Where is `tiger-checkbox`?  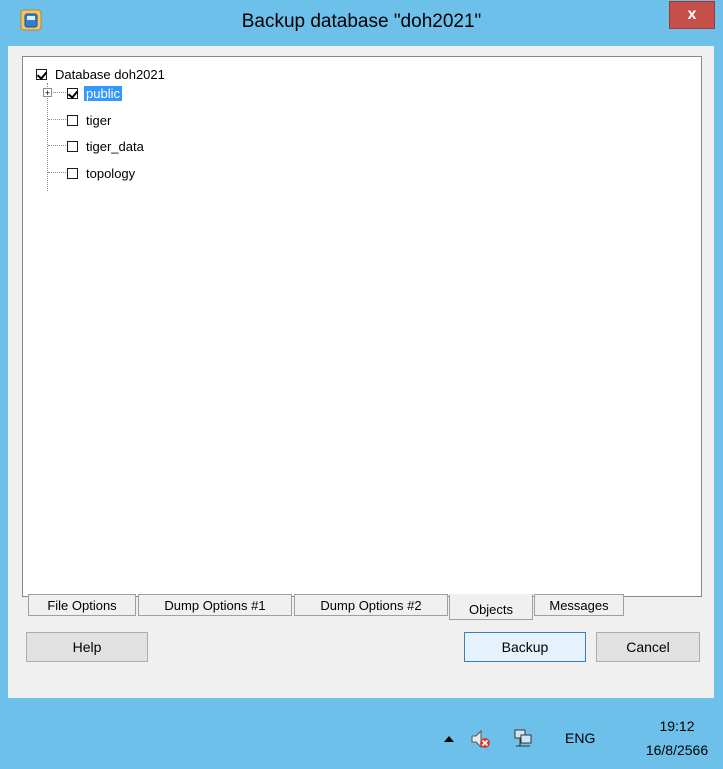 tiger-checkbox is located at coordinates (72, 120).